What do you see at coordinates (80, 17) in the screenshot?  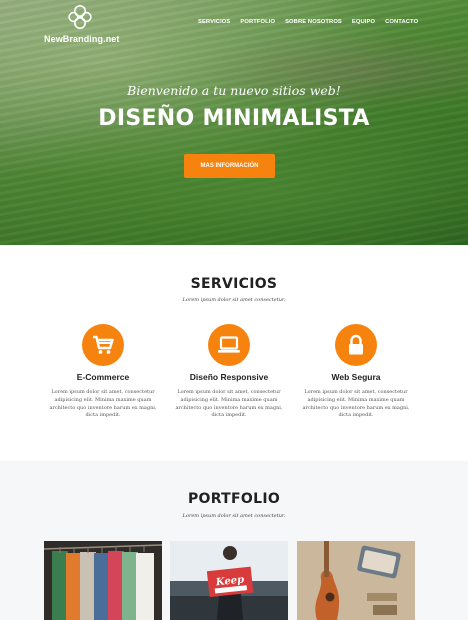 I see `logo-icon` at bounding box center [80, 17].